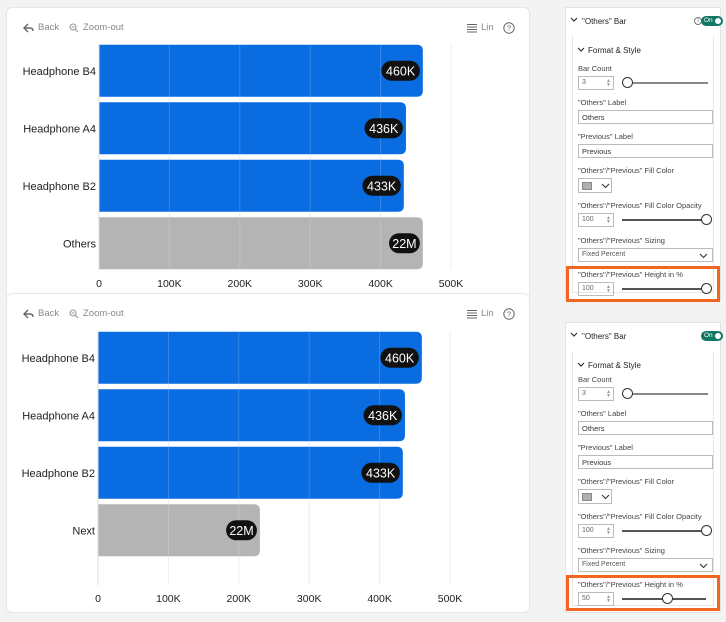 This screenshot has height=622, width=726. What do you see at coordinates (240, 284) in the screenshot?
I see `x-tick-label: 200K` at bounding box center [240, 284].